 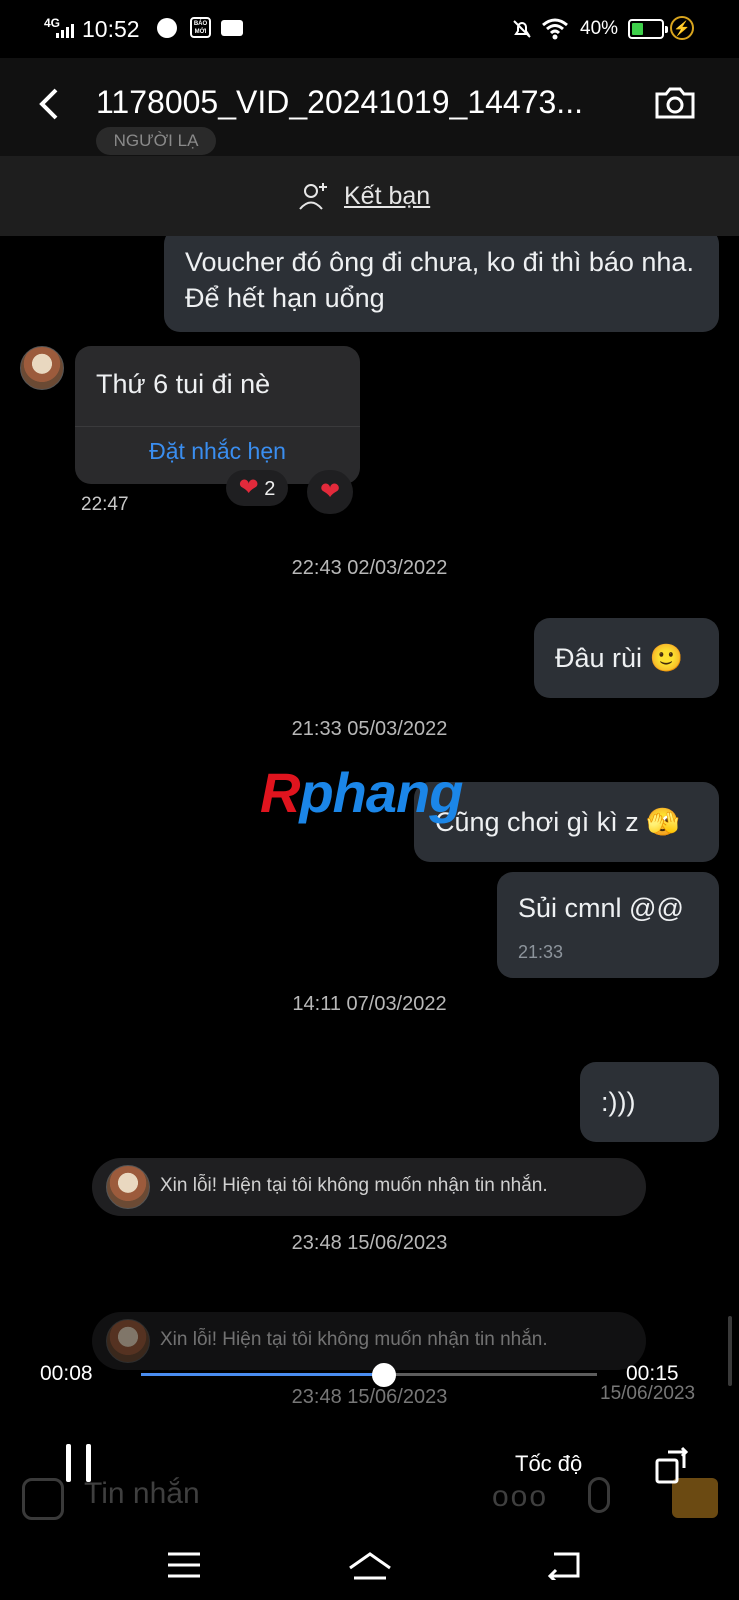 What do you see at coordinates (263, 1374) in the screenshot?
I see `seek-progress` at bounding box center [263, 1374].